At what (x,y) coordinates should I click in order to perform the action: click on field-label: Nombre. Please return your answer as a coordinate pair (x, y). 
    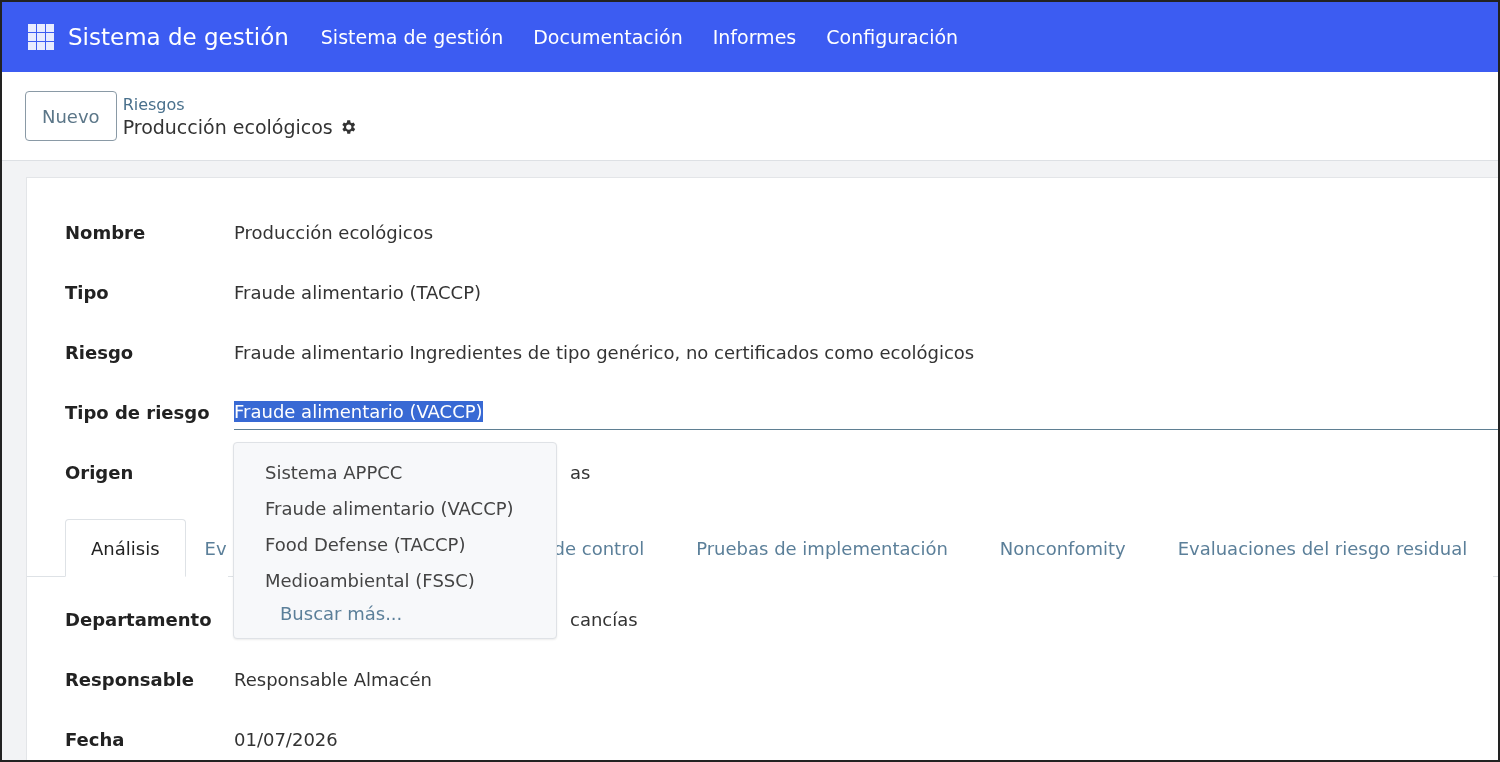
    Looking at the image, I should click on (106, 232).